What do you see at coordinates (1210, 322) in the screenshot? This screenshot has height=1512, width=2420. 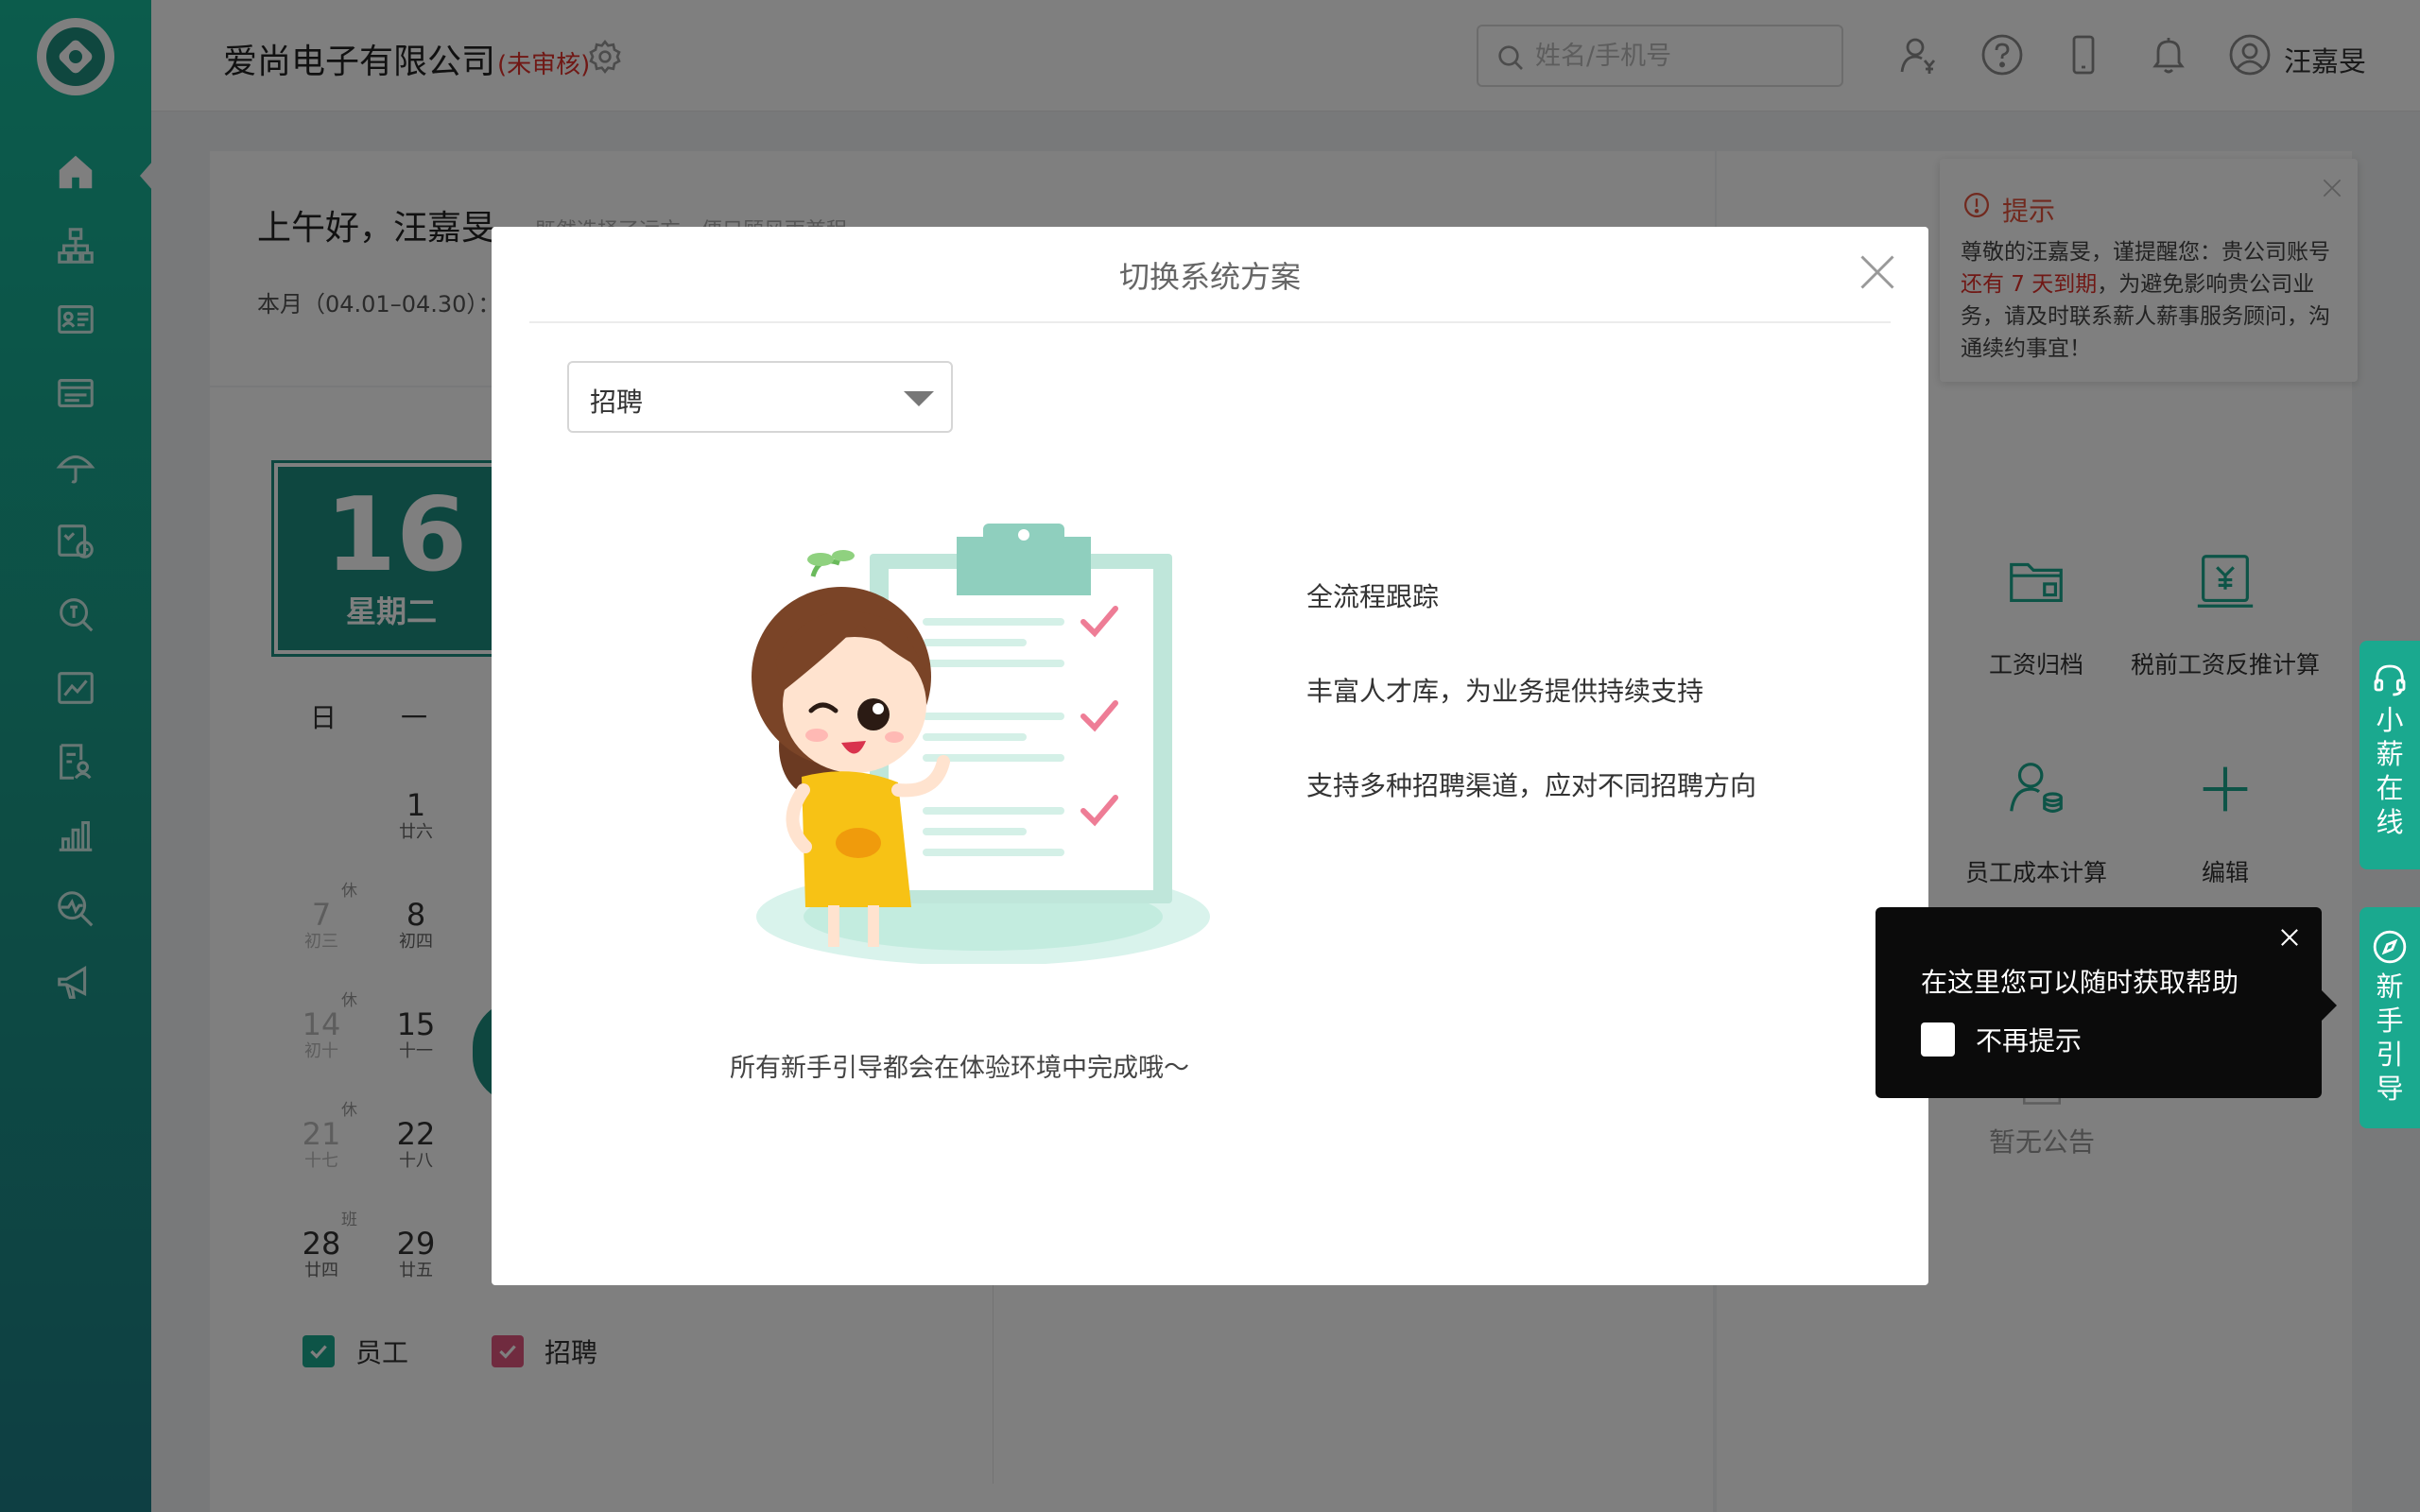 I see `modal-divider` at bounding box center [1210, 322].